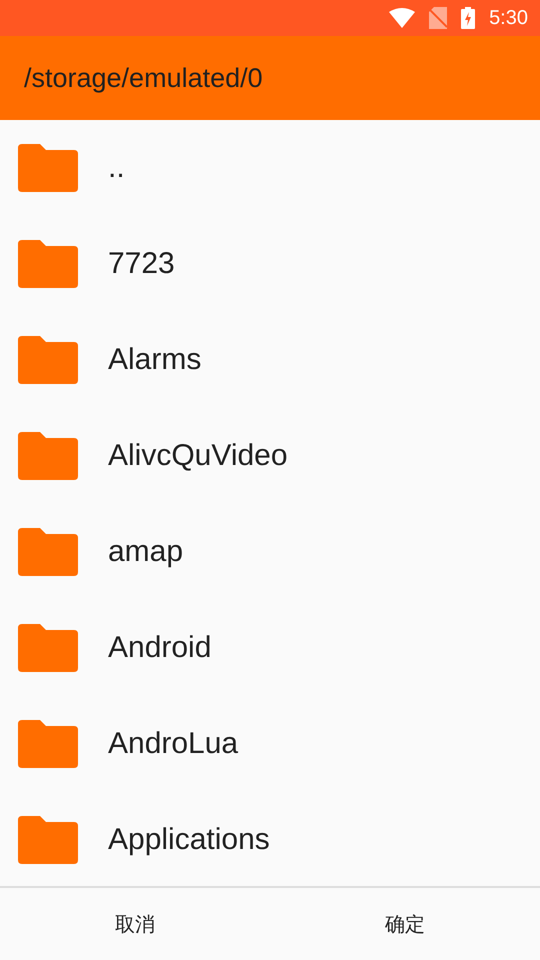  I want to click on wifi-icon, so click(402, 18).